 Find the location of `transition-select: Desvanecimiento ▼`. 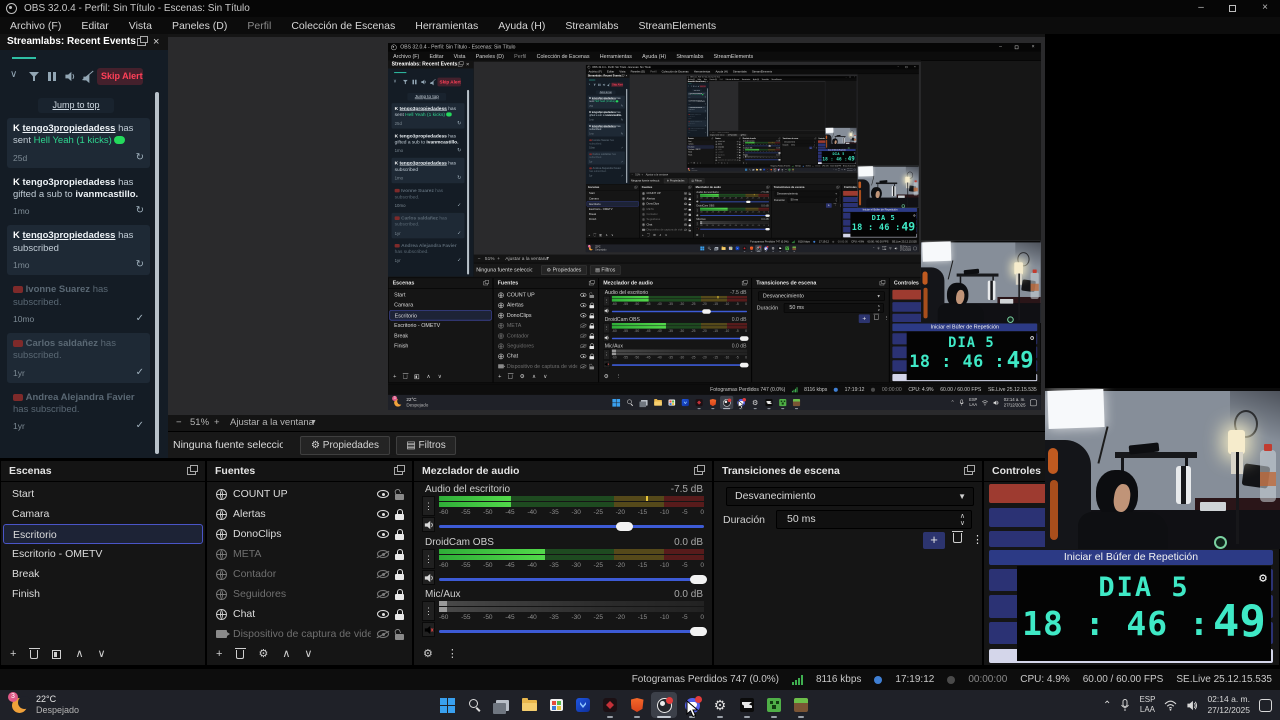

transition-select: Desvanecimiento ▼ is located at coordinates (850, 496).